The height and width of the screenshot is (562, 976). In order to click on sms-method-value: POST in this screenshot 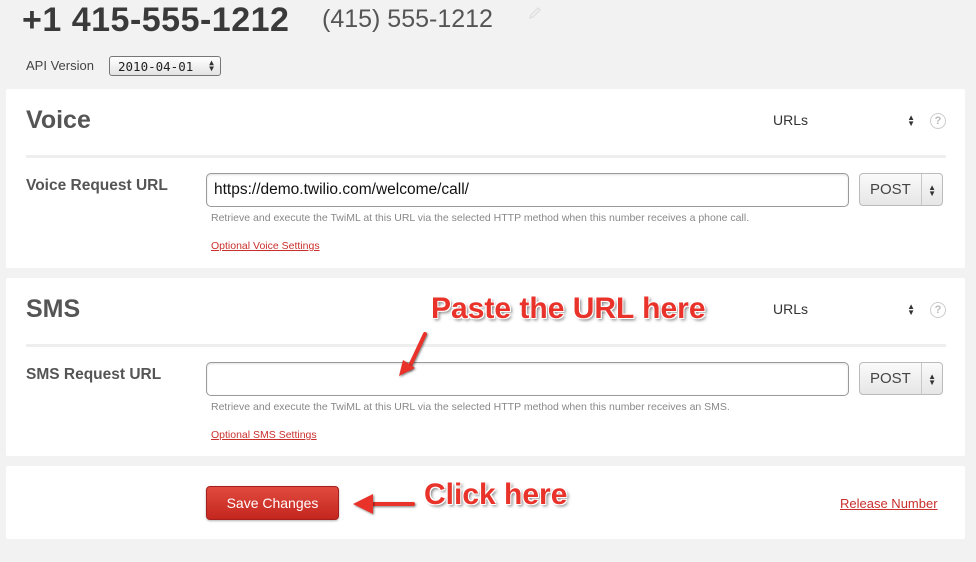, I will do `click(890, 378)`.